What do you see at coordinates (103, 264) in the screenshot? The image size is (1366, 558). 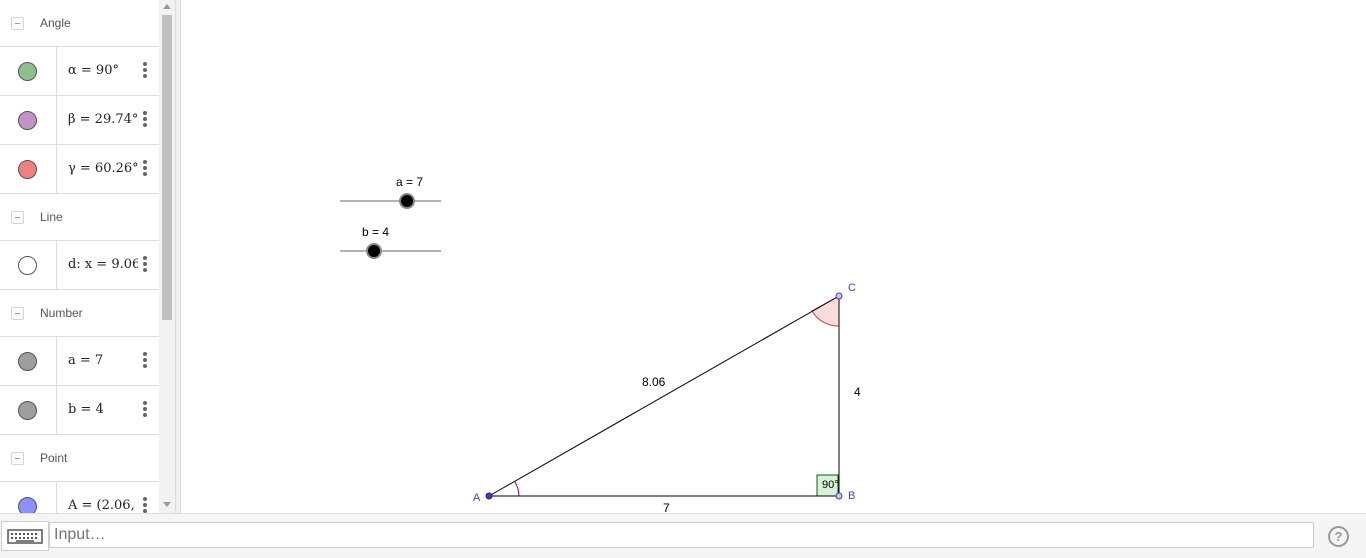 I see `item-definition: d: x = 9.06` at bounding box center [103, 264].